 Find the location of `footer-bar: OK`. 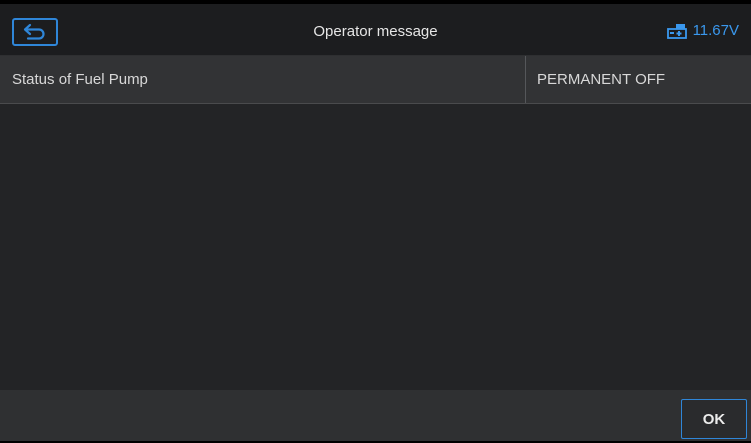

footer-bar: OK is located at coordinates (375, 415).